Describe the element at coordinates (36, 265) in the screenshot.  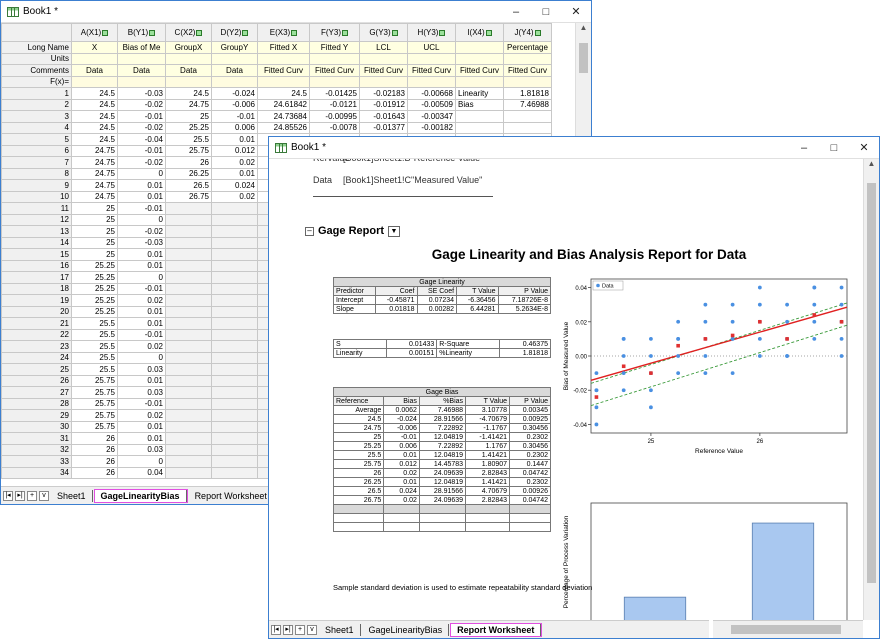
I see `row-number: 16` at that location.